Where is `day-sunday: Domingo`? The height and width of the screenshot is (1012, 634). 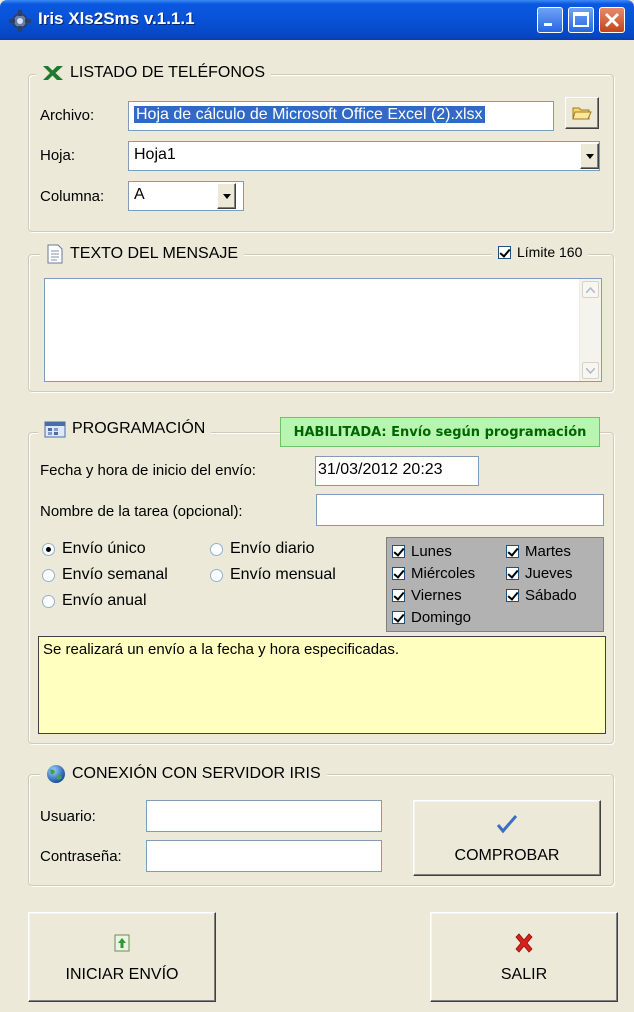
day-sunday: Domingo is located at coordinates (431, 617).